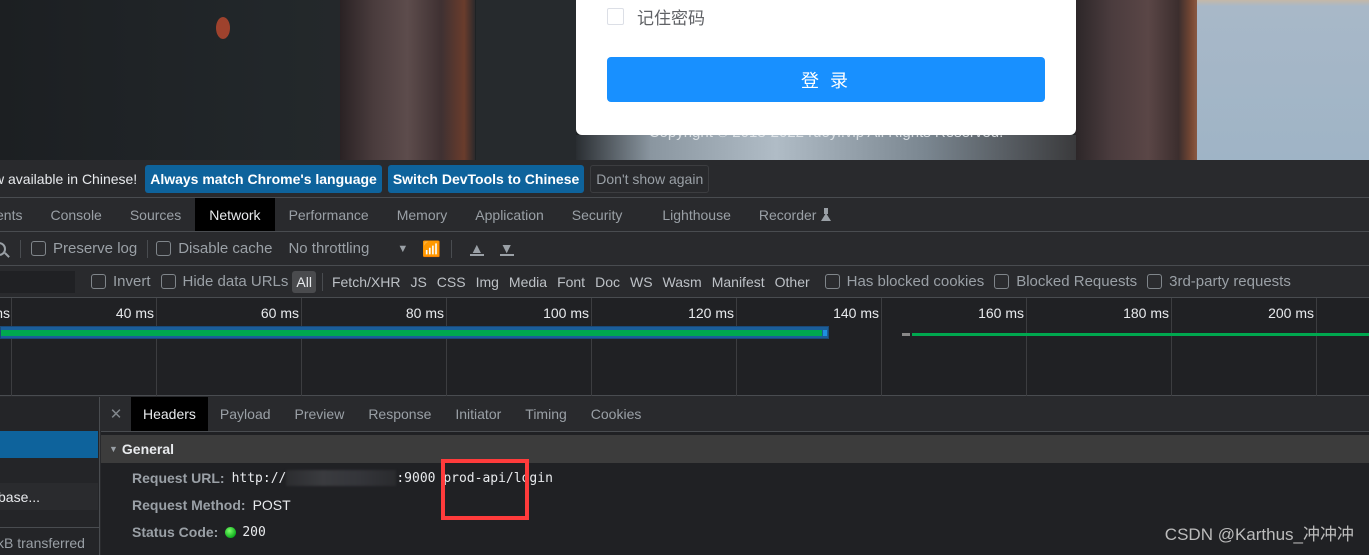 Image resolution: width=1369 pixels, height=555 pixels. Describe the element at coordinates (271, 505) in the screenshot. I see `request-method-value: POST` at that location.